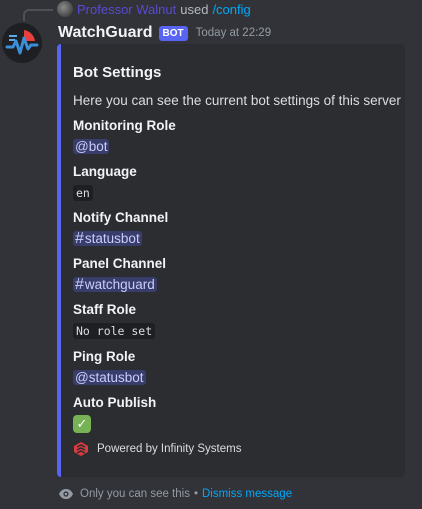  What do you see at coordinates (38, 15) in the screenshot?
I see `reply-connector` at bounding box center [38, 15].